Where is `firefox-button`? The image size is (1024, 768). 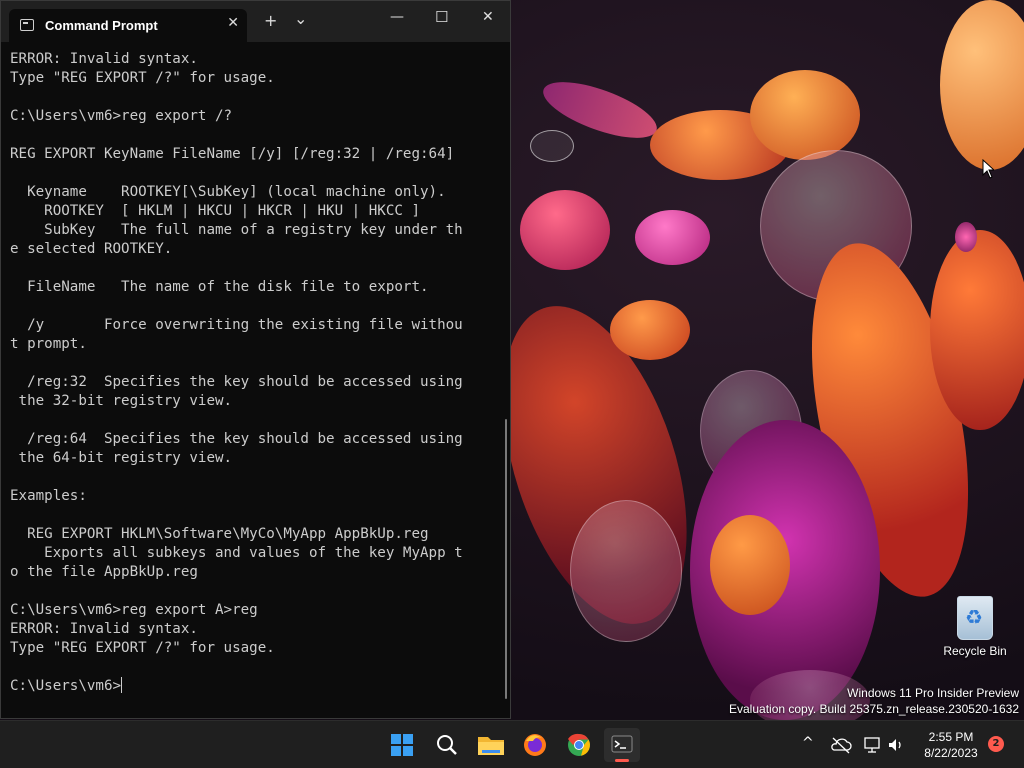
firefox-button is located at coordinates (535, 745).